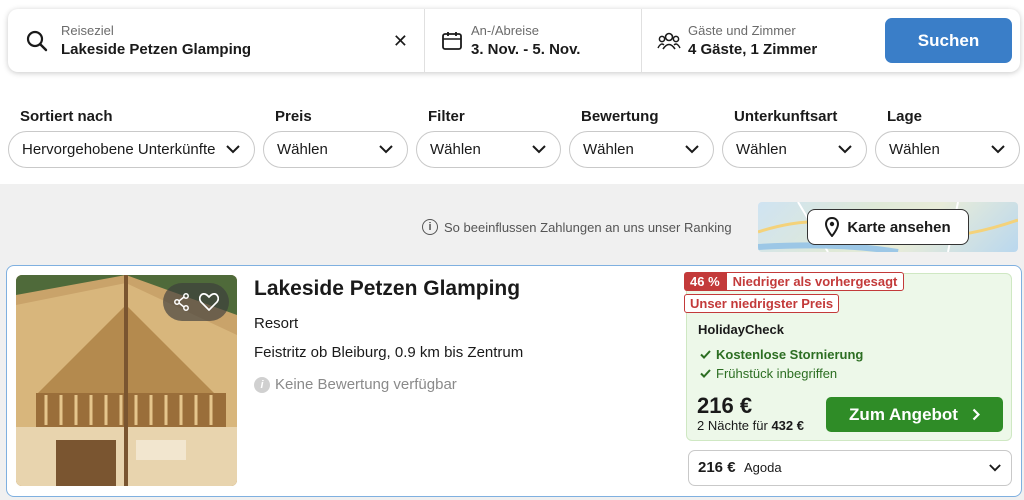  I want to click on dates-value: 3. Nov. - 5. Nov., so click(526, 49).